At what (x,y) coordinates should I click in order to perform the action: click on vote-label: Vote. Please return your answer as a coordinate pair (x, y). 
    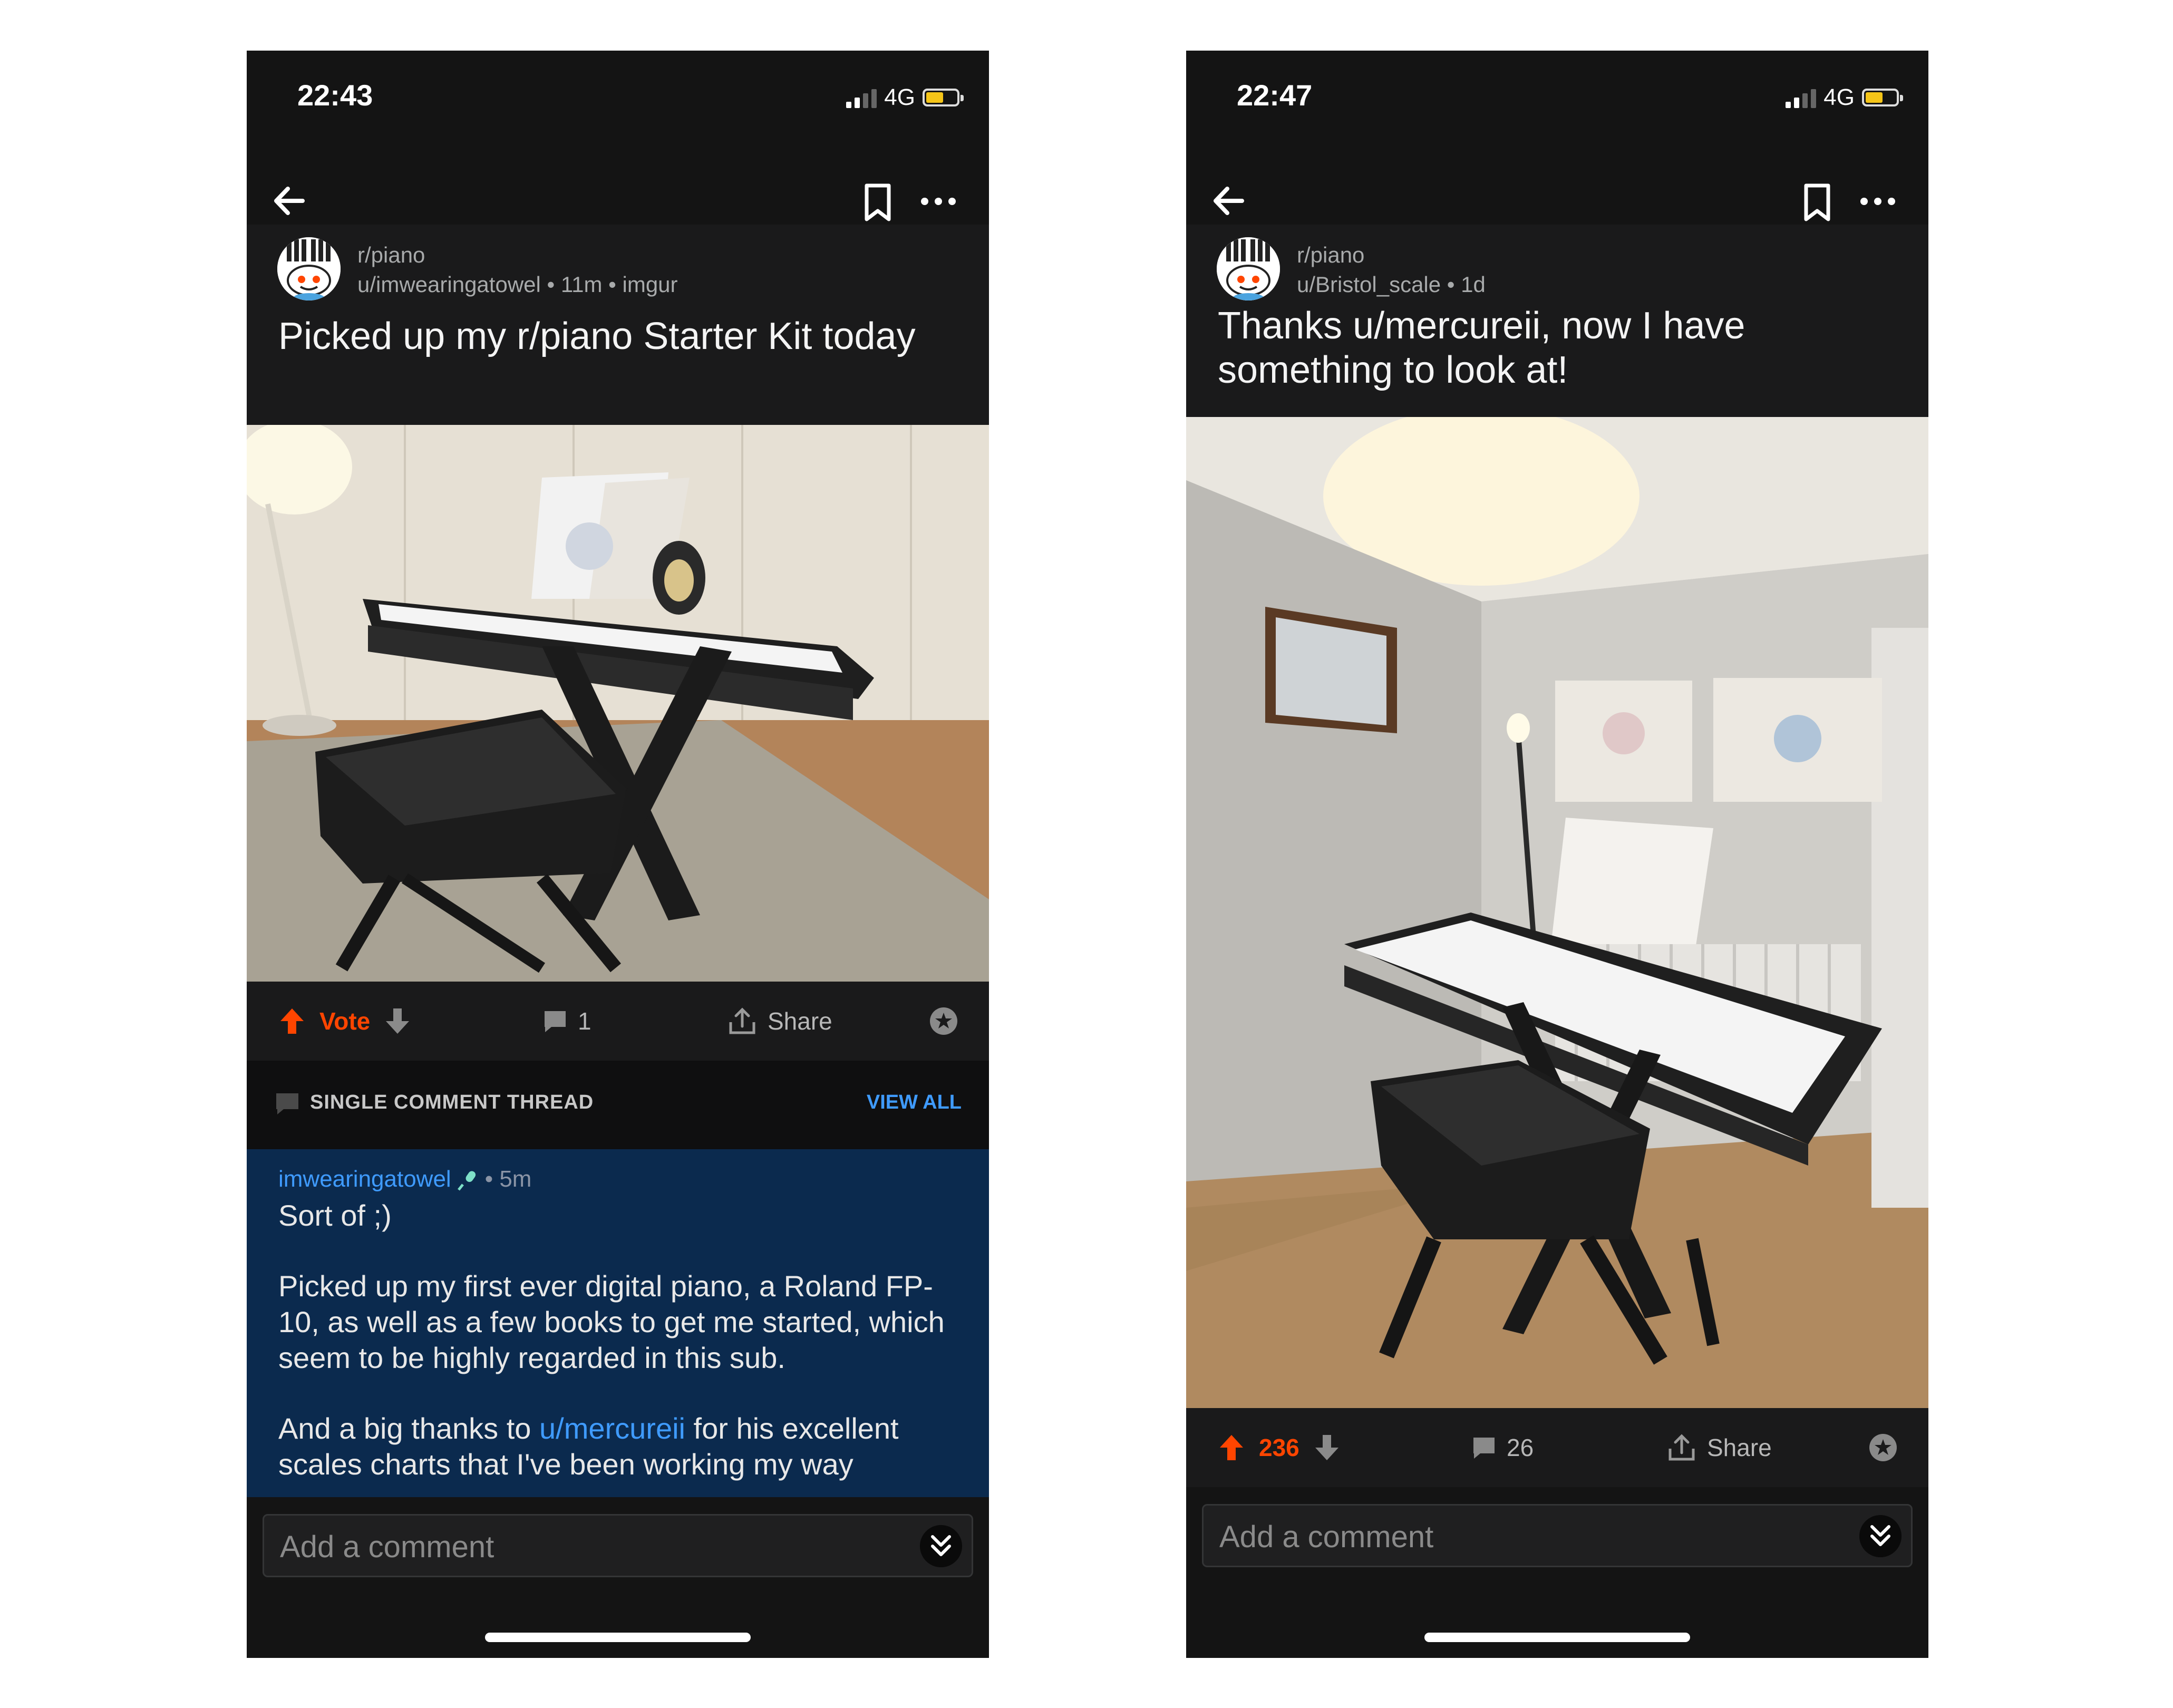
    Looking at the image, I should click on (345, 1021).